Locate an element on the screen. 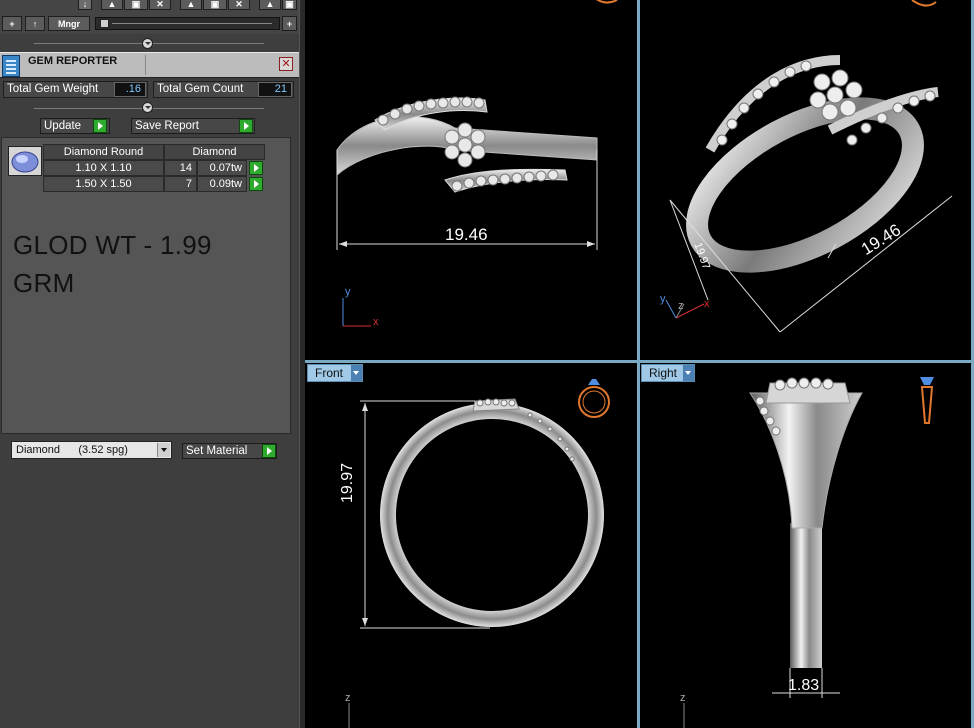 The width and height of the screenshot is (974, 728). save-icon: ▣ is located at coordinates (136, 5).